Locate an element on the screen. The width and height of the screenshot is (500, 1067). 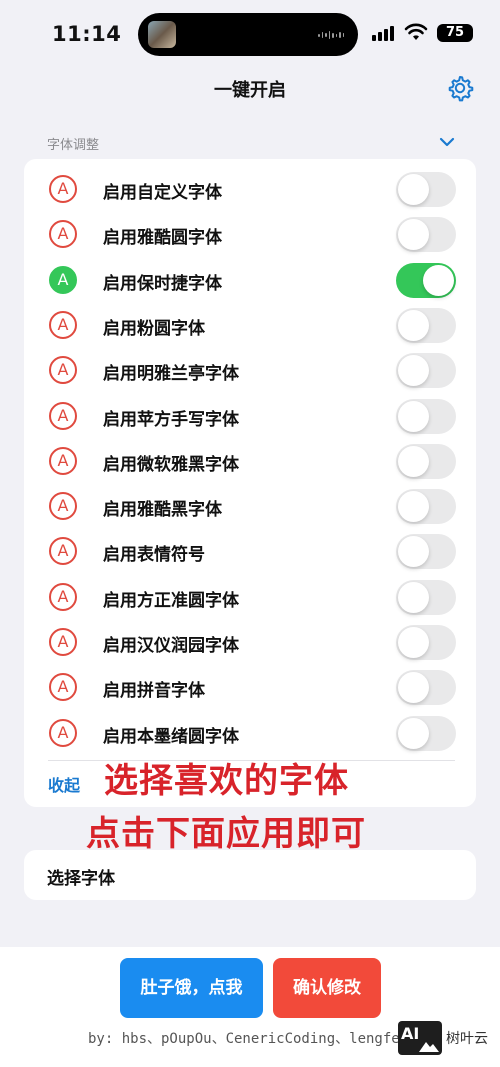
status-bar: 11:14 75 is located at coordinates (250, 34).